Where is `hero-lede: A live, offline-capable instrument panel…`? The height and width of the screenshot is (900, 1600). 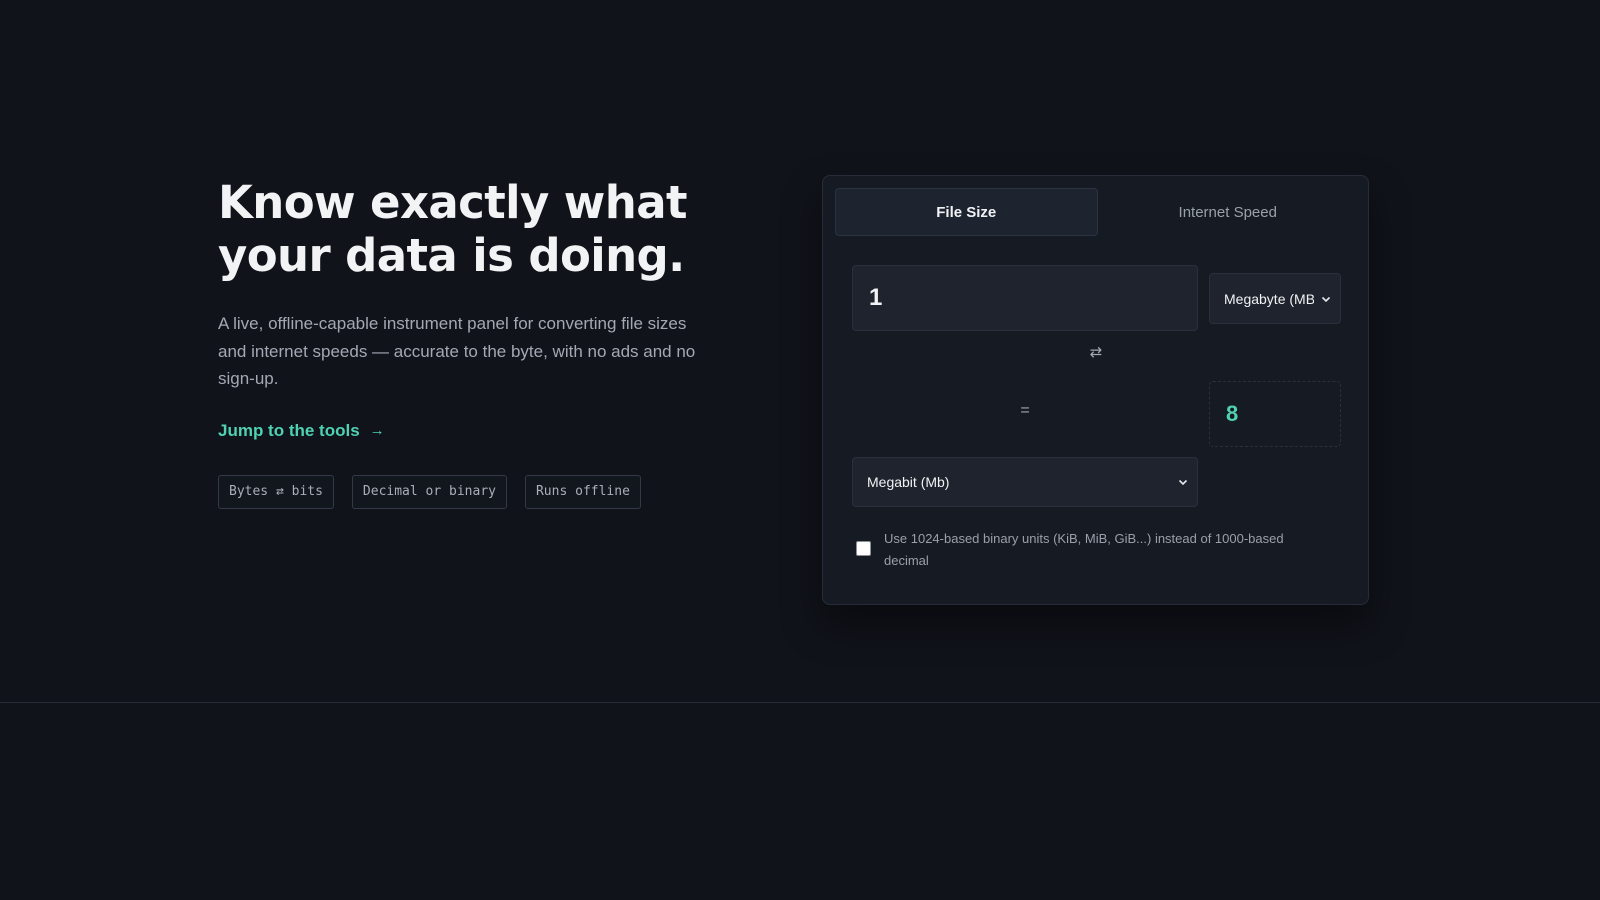 hero-lede: A live, offline-capable instrument panel… is located at coordinates (457, 351).